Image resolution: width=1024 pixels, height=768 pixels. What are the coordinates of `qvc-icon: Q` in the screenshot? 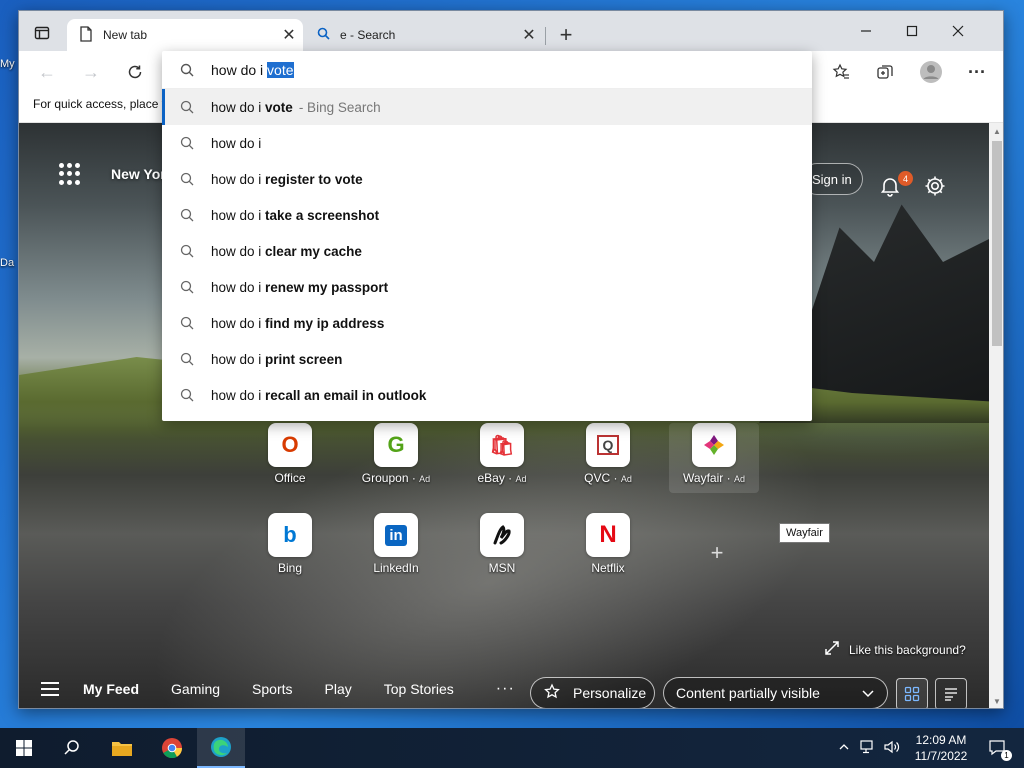 It's located at (608, 445).